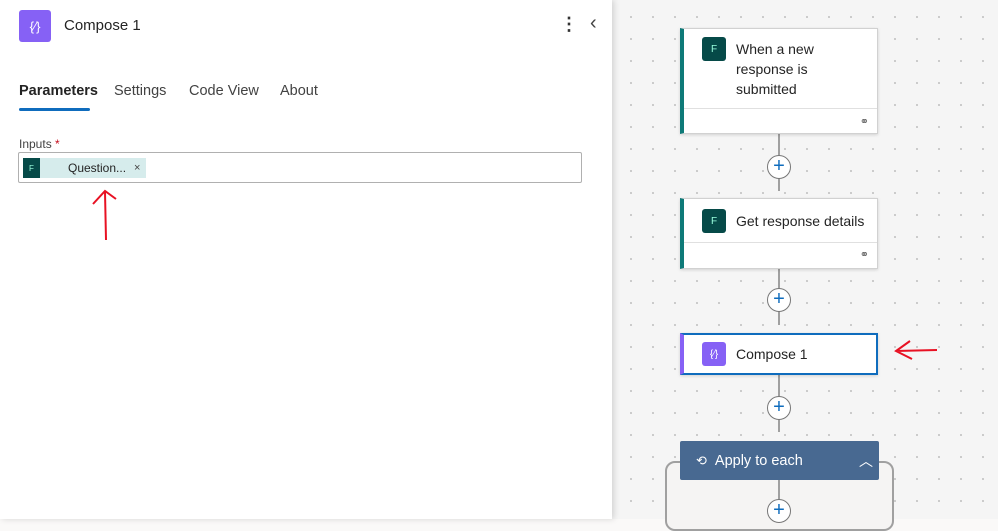 This screenshot has height=531, width=998. What do you see at coordinates (54, 109) in the screenshot?
I see `active-tab-indicator` at bounding box center [54, 109].